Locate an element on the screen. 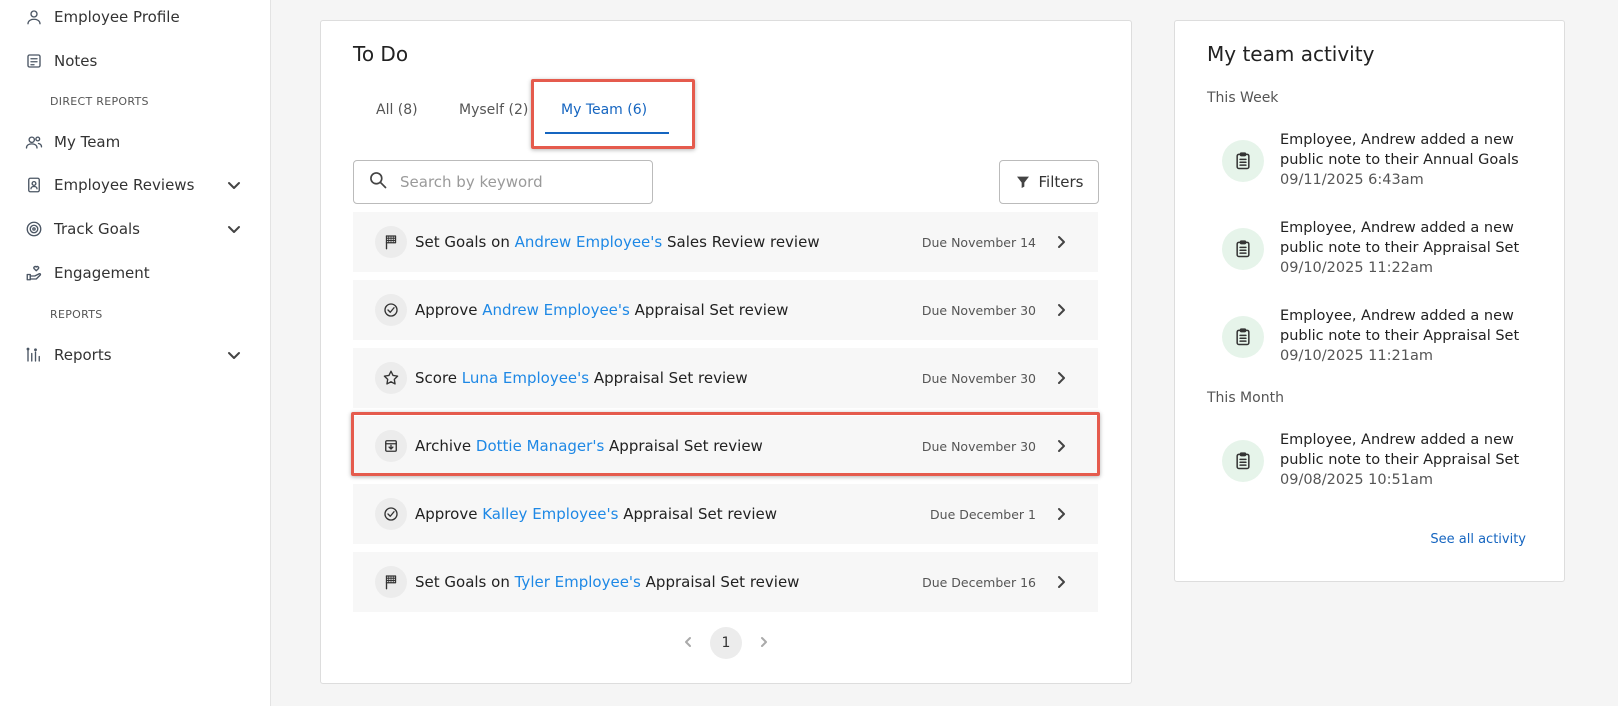 This screenshot has width=1618, height=706. activity-timestamp: 09/10/2025 11:21am is located at coordinates (1356, 356).